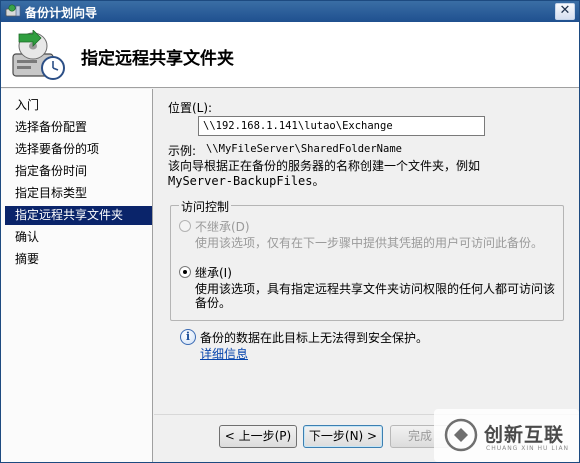 This screenshot has height=463, width=580. I want to click on example-label: 示例:, so click(182, 151).